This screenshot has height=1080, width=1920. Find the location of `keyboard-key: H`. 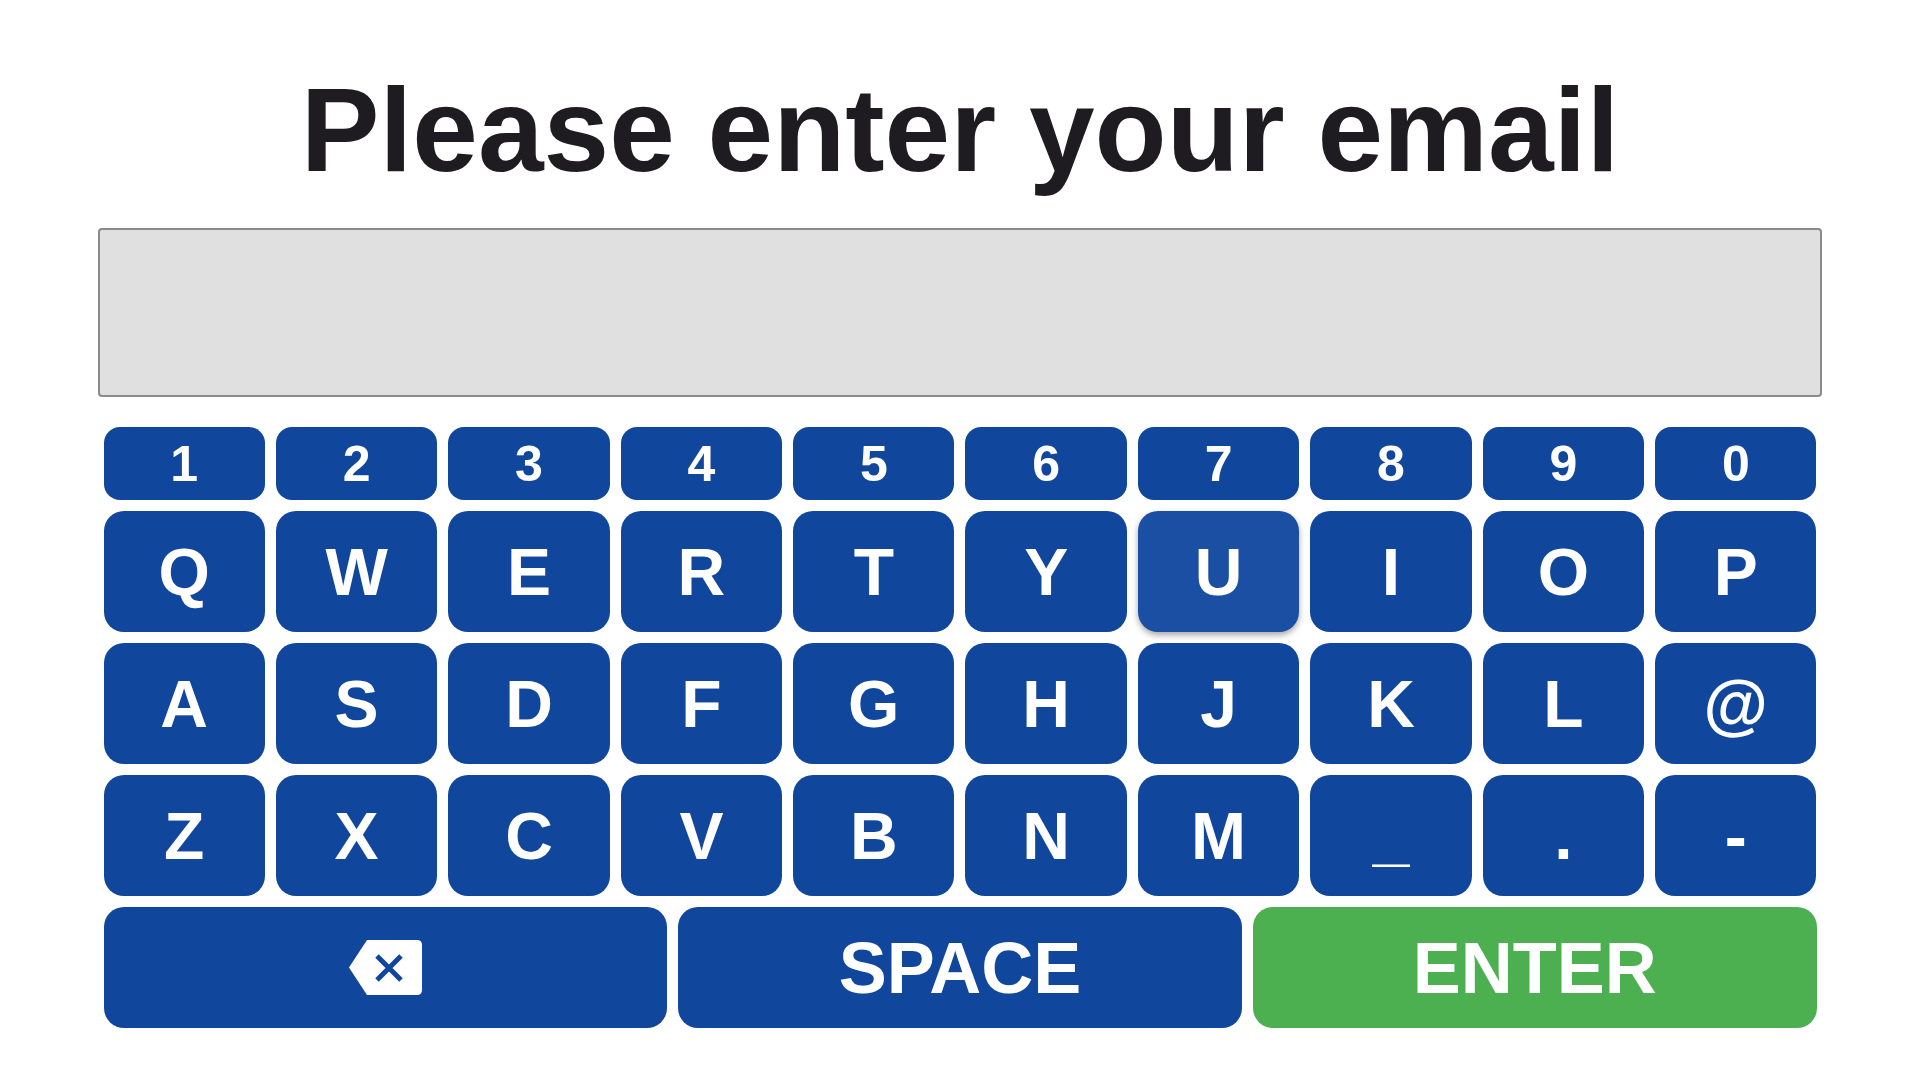

keyboard-key: H is located at coordinates (1046, 703).